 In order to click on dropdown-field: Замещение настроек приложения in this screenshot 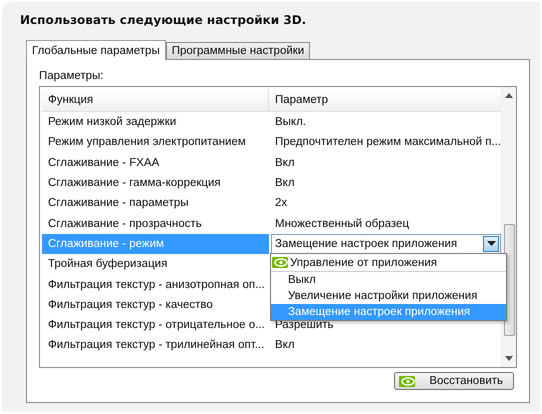, I will do `click(386, 244)`.